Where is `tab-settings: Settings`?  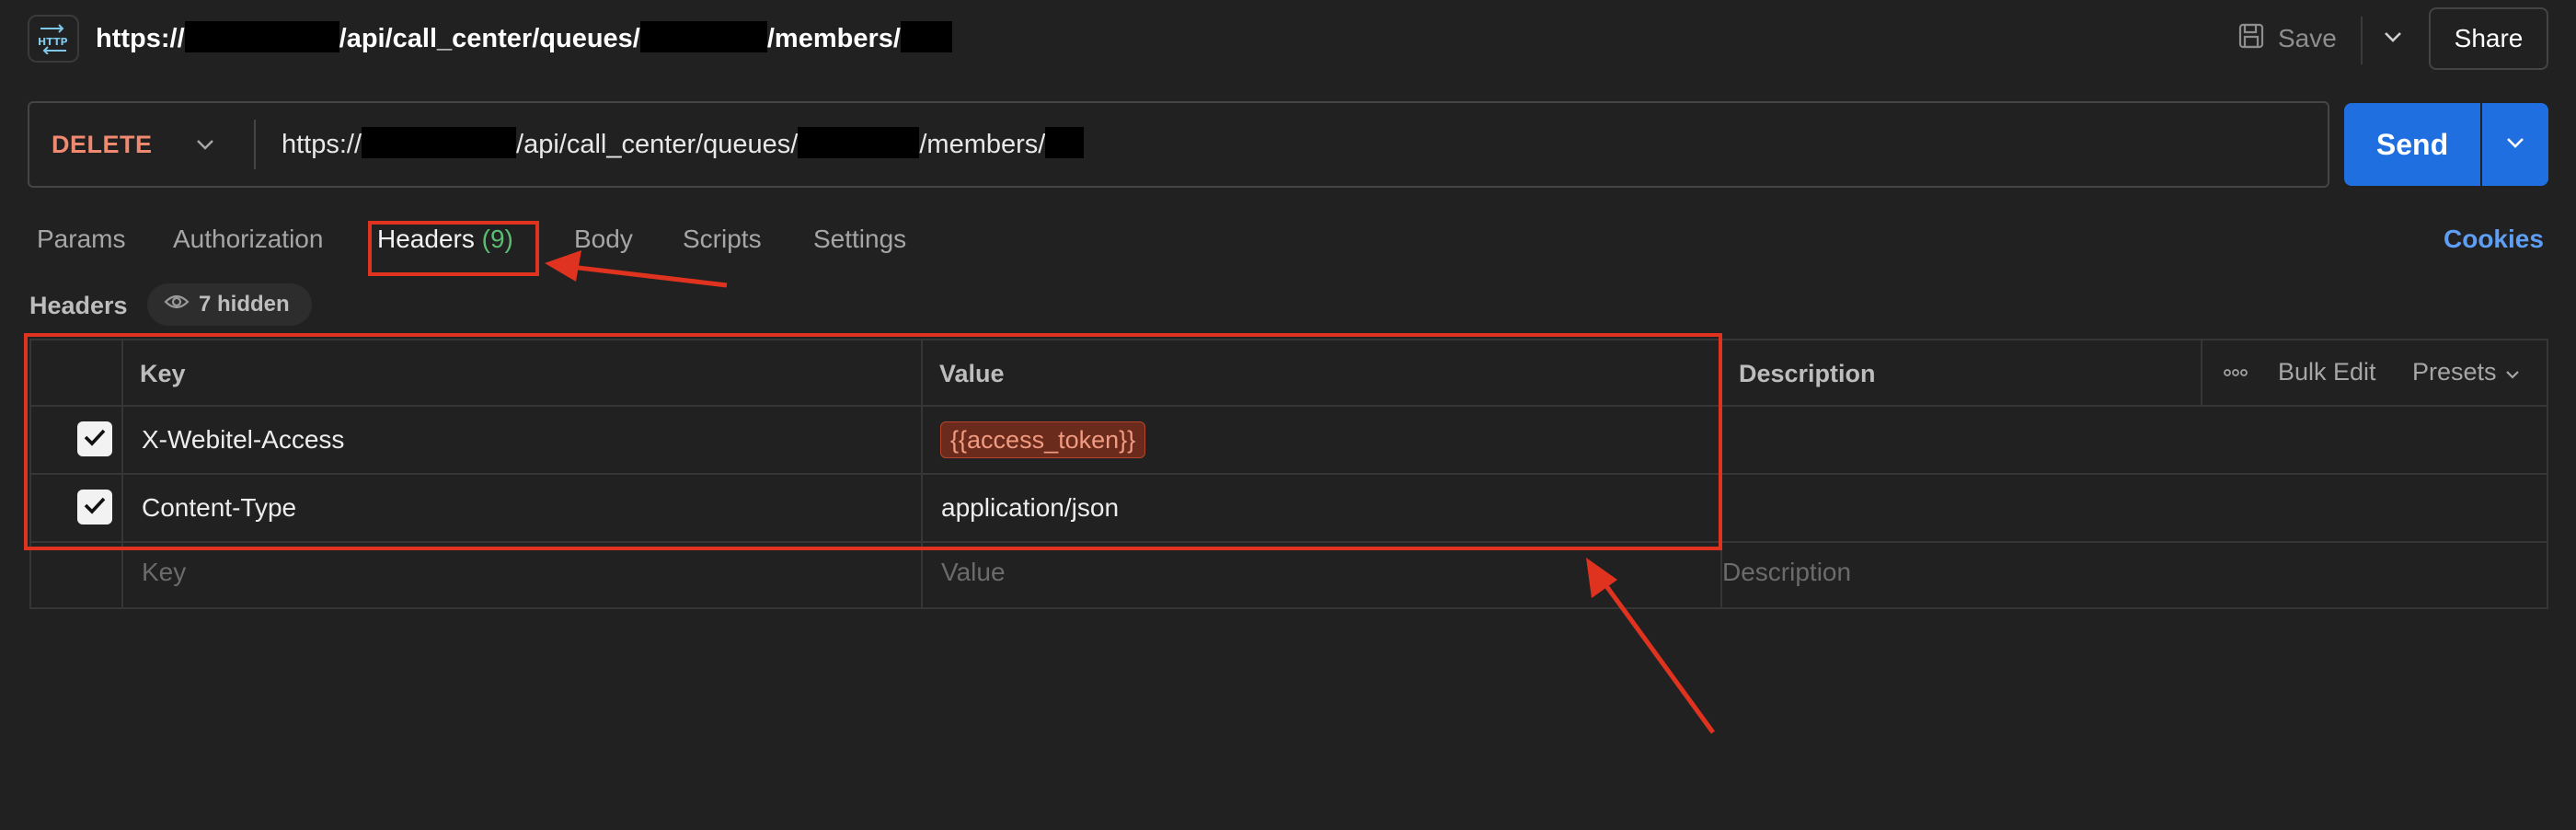
tab-settings: Settings is located at coordinates (859, 239).